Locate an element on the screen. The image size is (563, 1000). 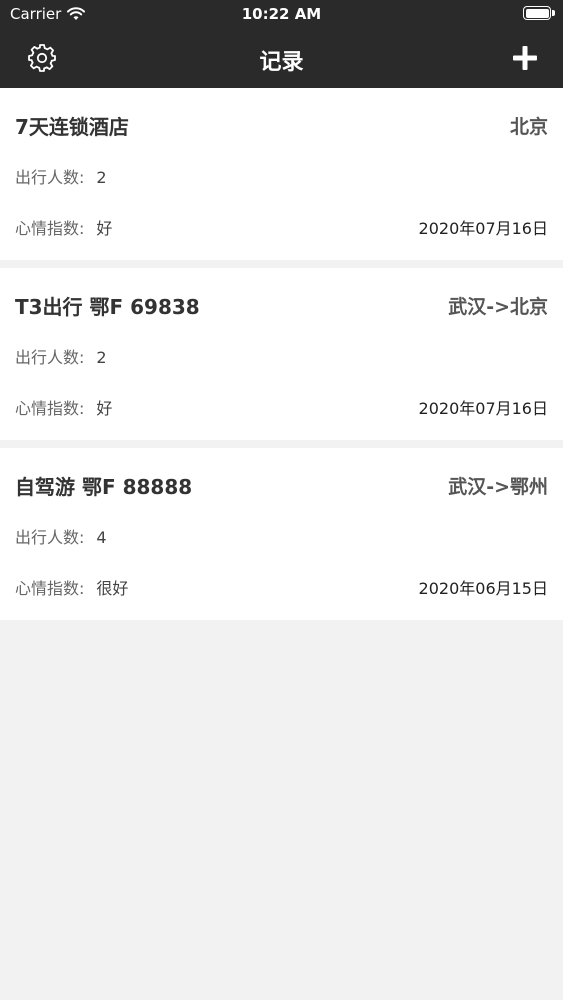
record-title: 7天连锁酒店 is located at coordinates (72, 127).